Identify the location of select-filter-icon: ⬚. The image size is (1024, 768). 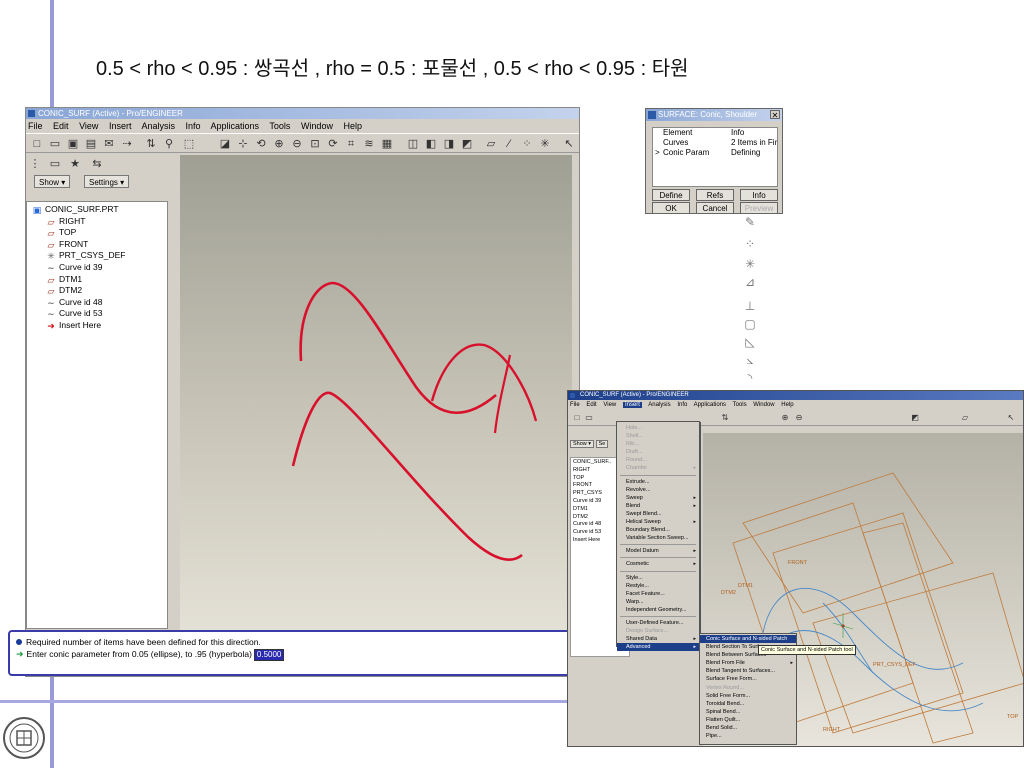
(189, 144).